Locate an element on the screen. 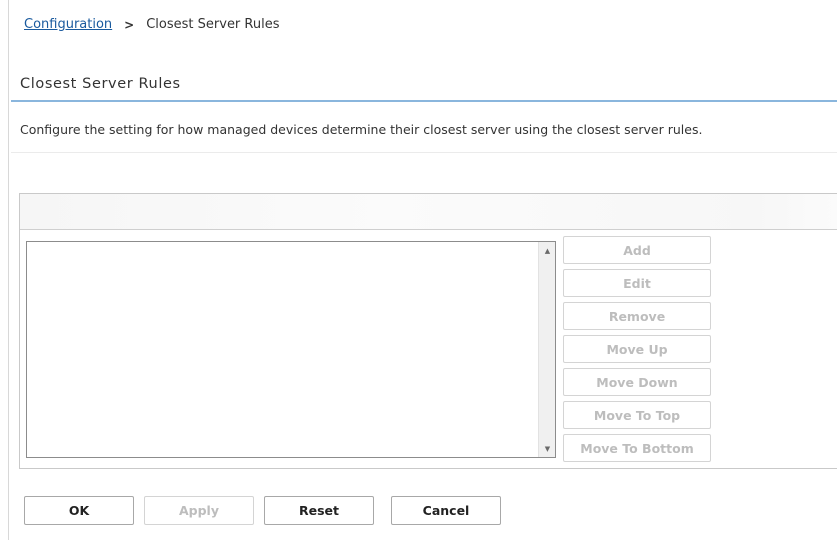 The image size is (837, 540). page-title: Closest Server Rules is located at coordinates (100, 84).